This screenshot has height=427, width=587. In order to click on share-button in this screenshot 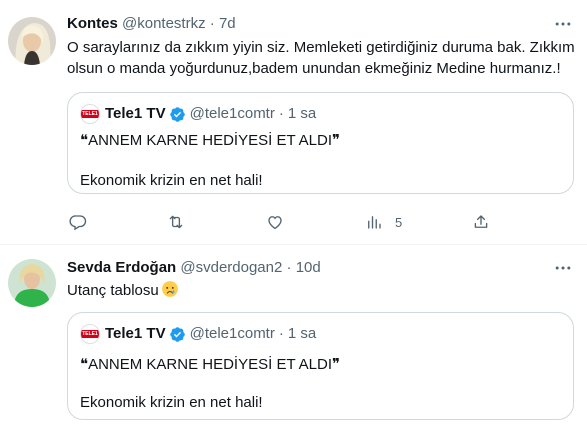, I will do `click(481, 222)`.